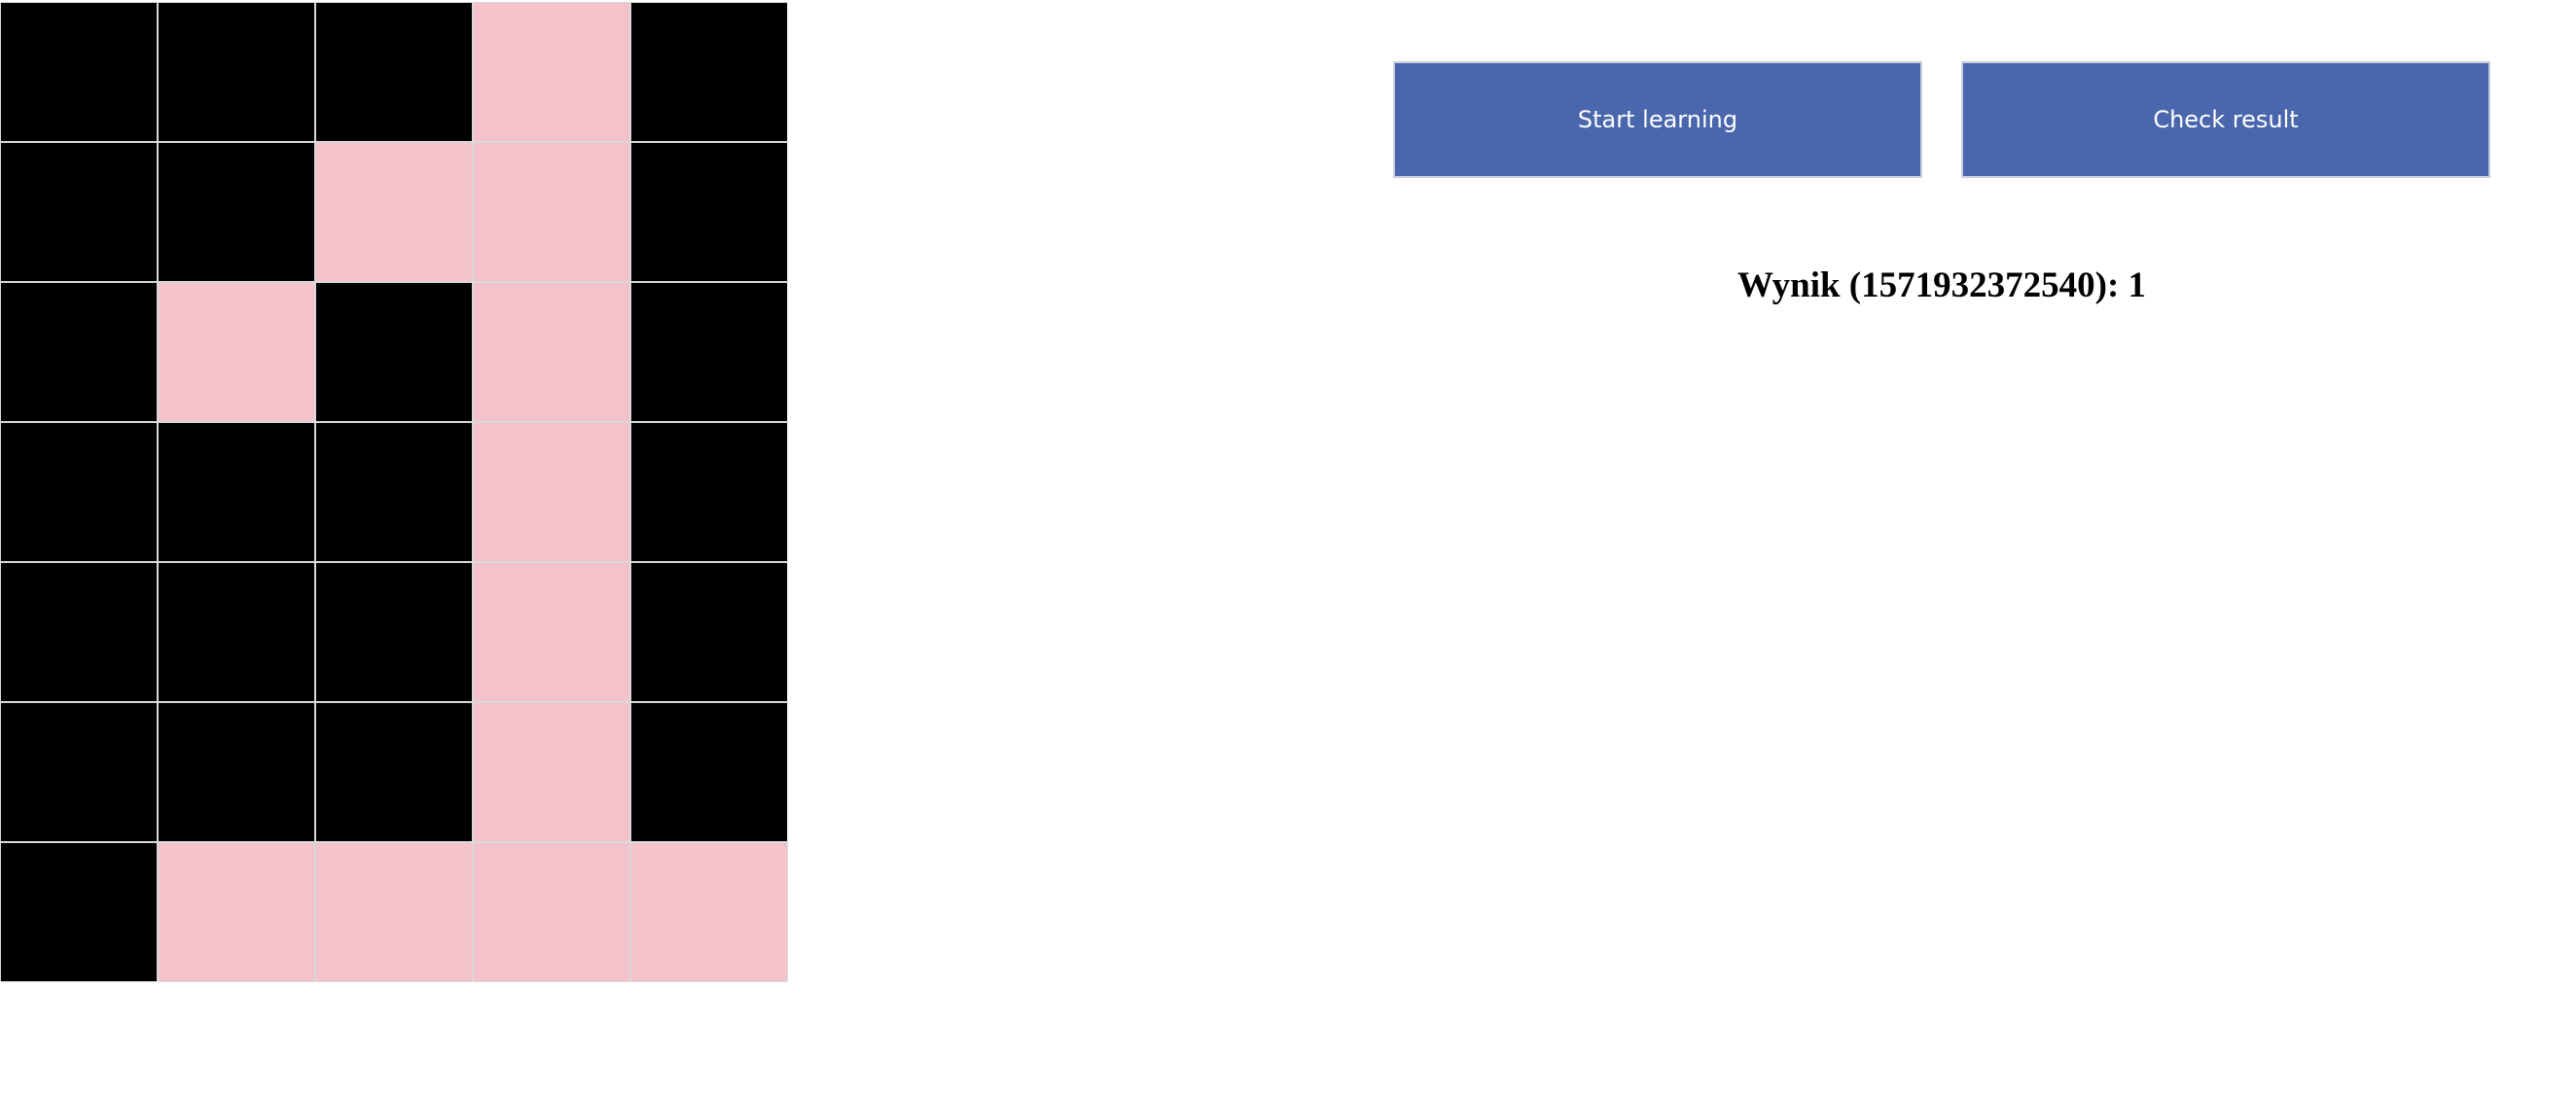 The height and width of the screenshot is (1093, 2576). What do you see at coordinates (2225, 119) in the screenshot?
I see `check-result-button: Check result` at bounding box center [2225, 119].